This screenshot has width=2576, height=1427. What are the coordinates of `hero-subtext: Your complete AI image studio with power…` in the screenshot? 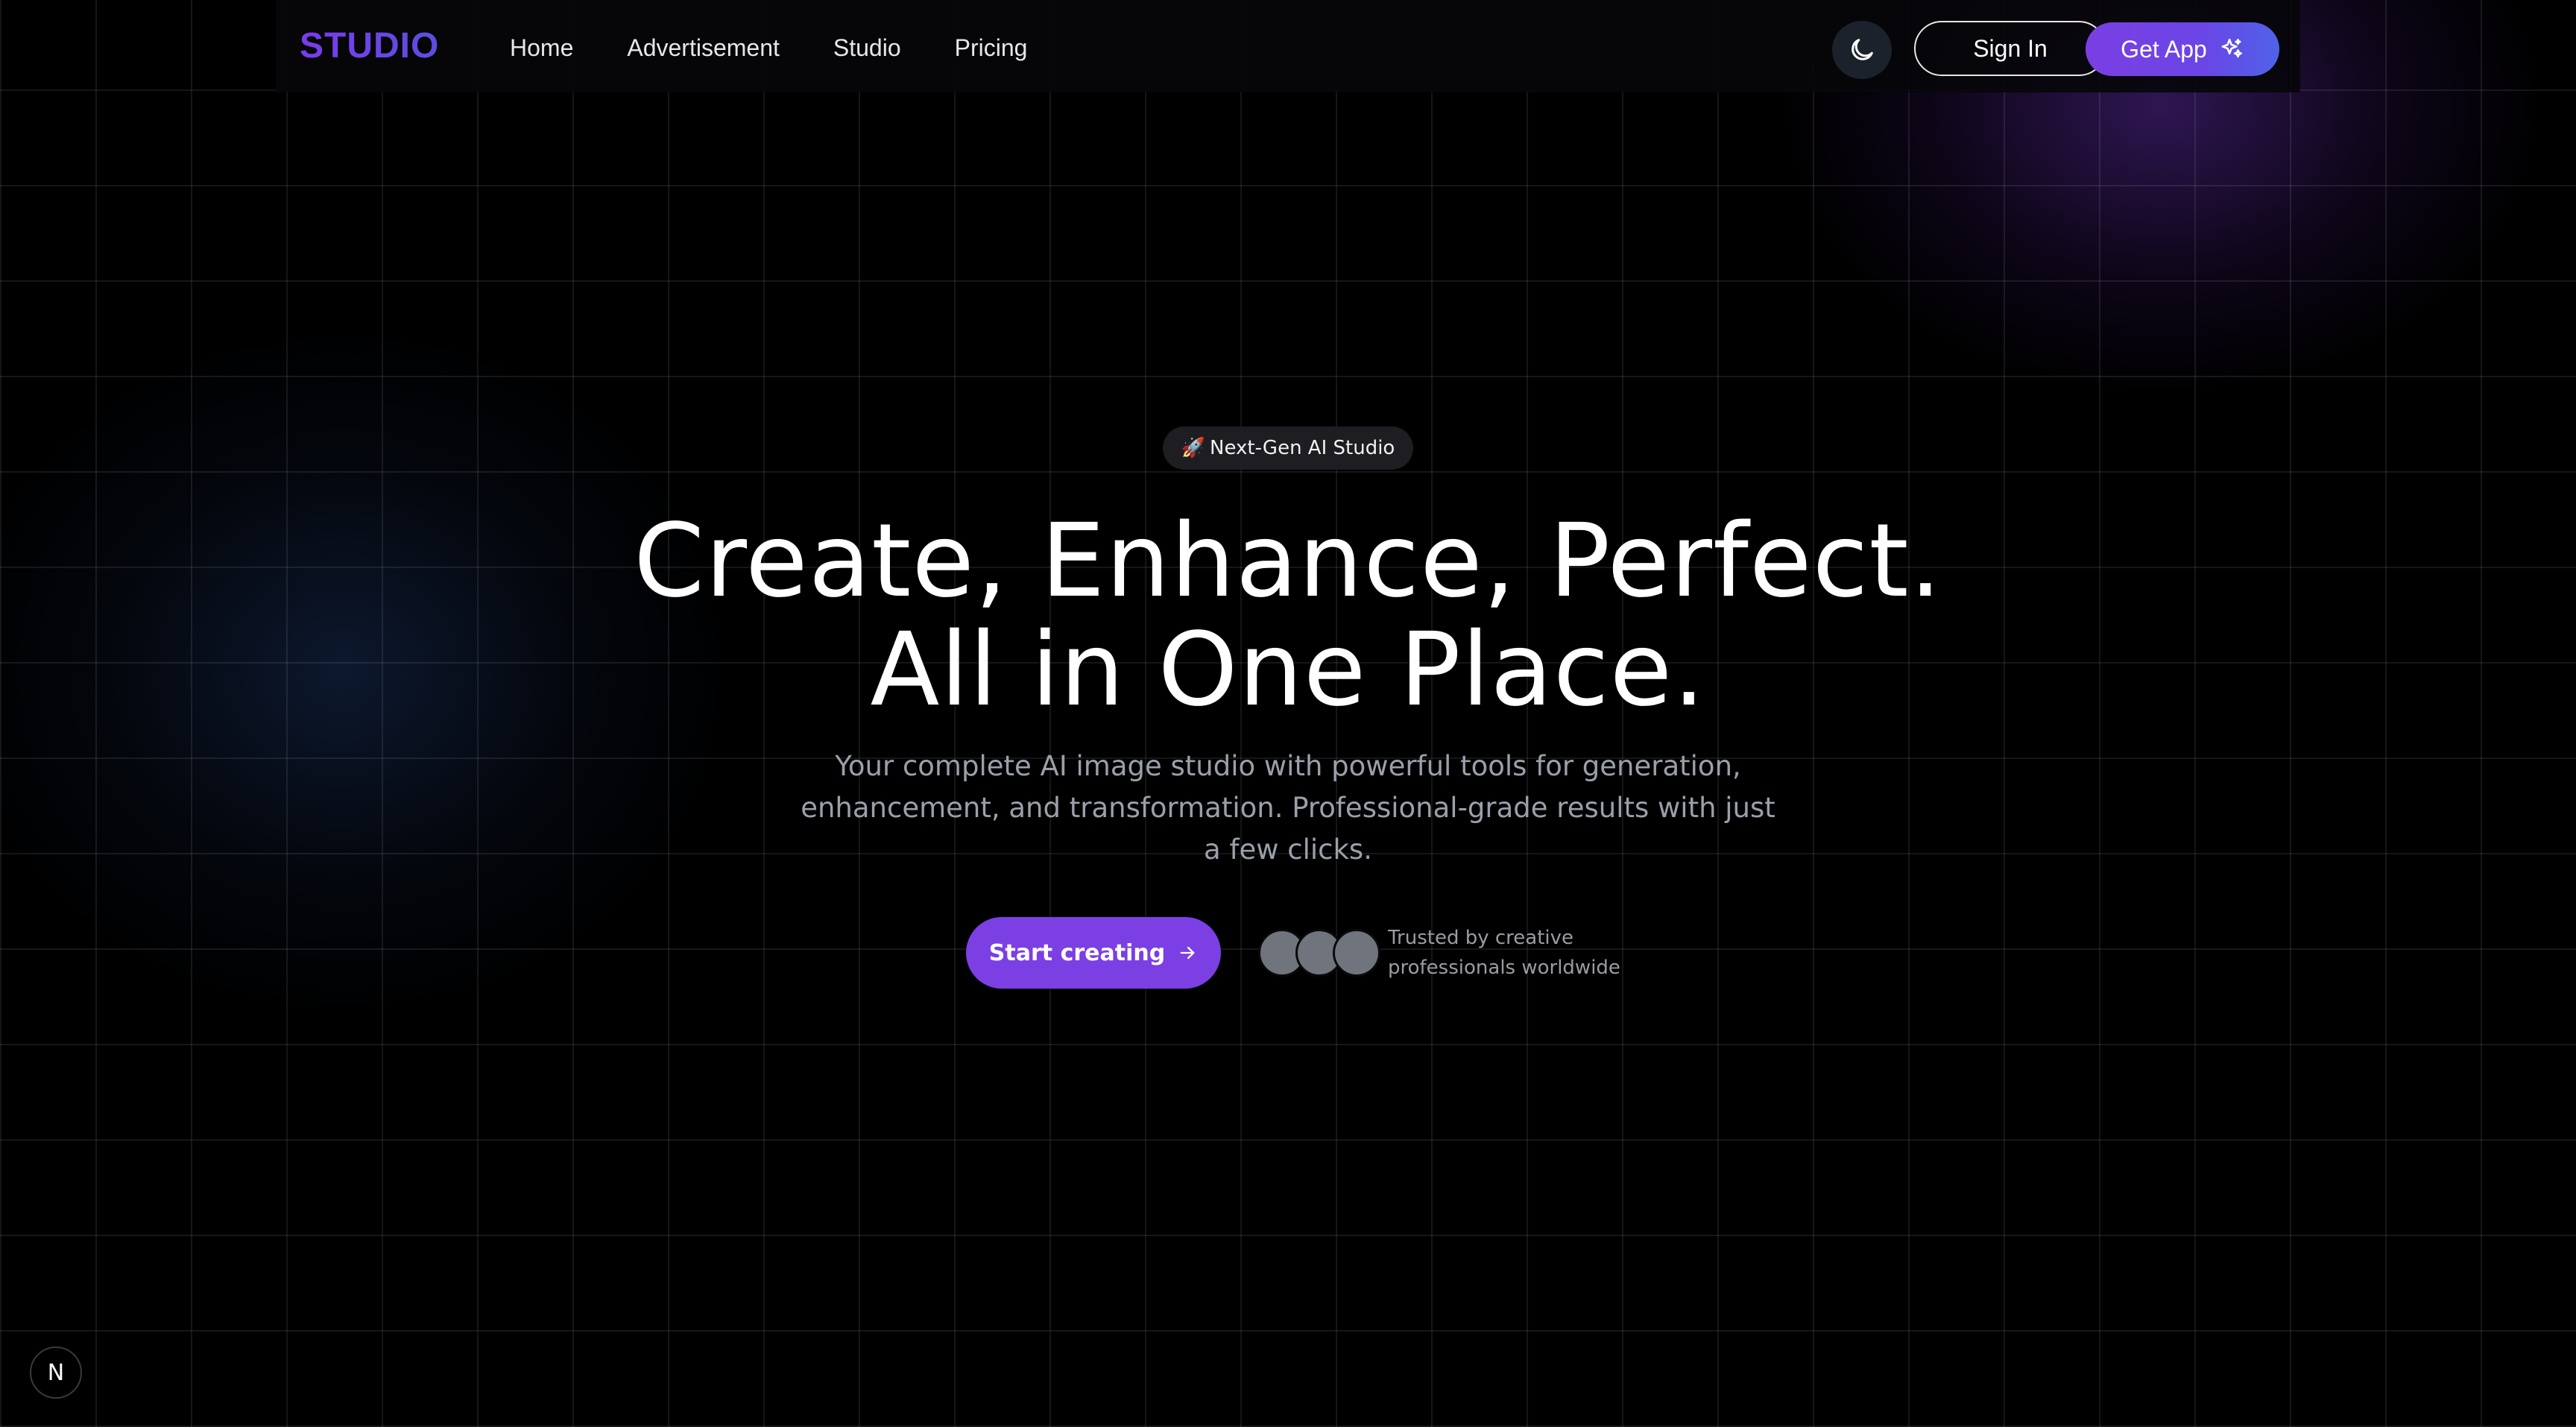 It's located at (1288, 808).